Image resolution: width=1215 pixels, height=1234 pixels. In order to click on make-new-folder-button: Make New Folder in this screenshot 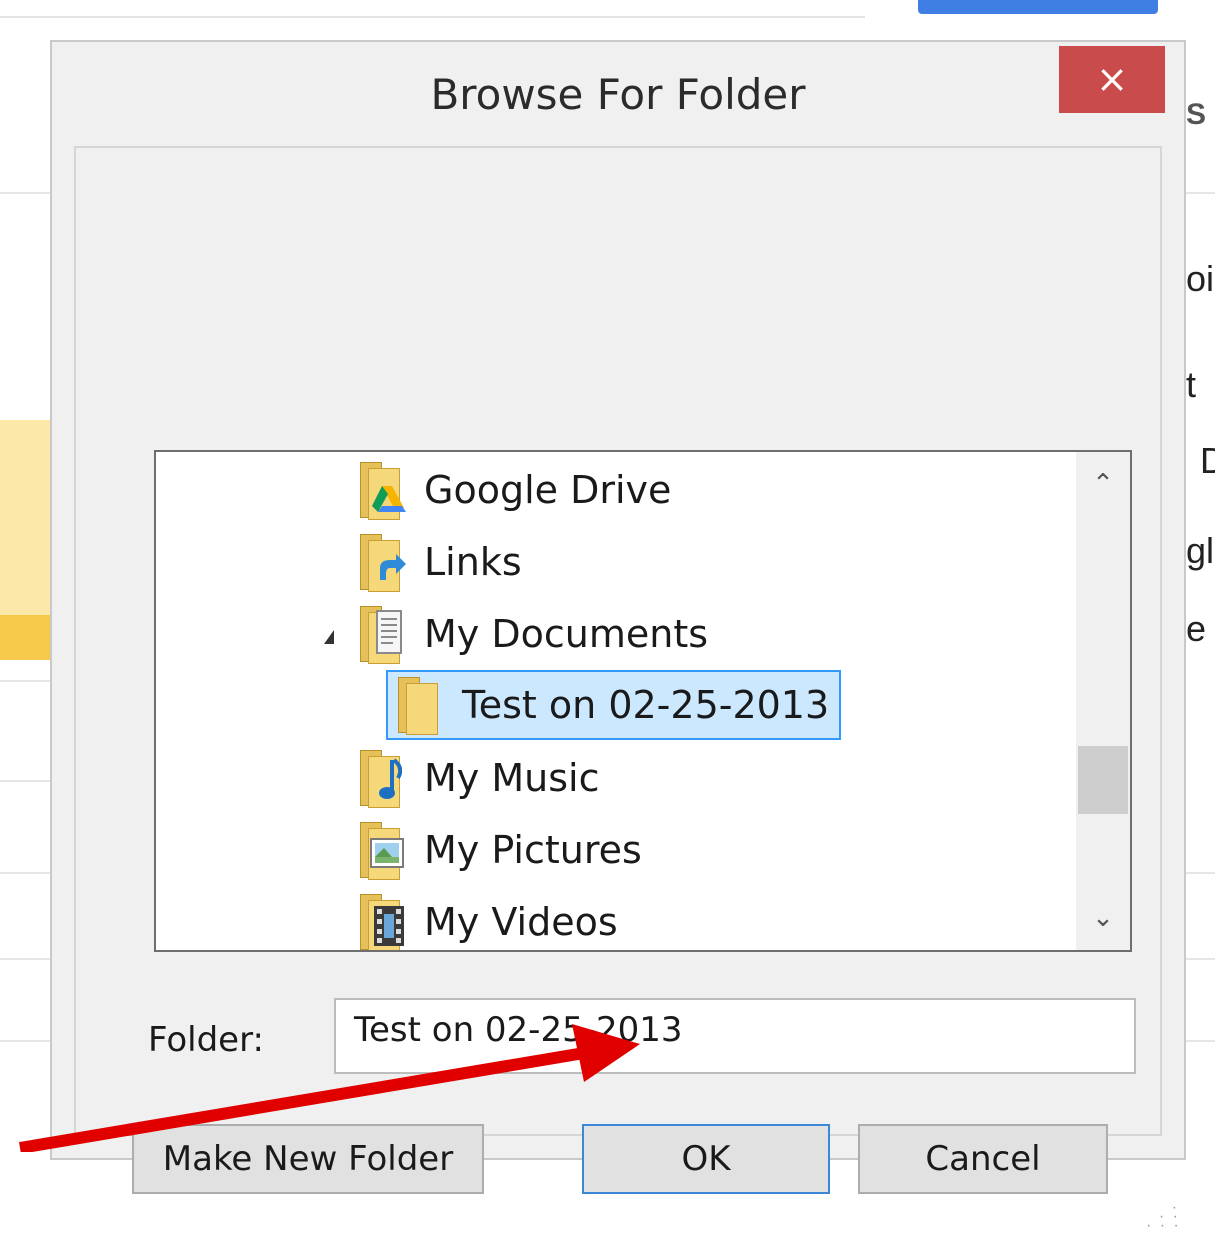, I will do `click(308, 1159)`.